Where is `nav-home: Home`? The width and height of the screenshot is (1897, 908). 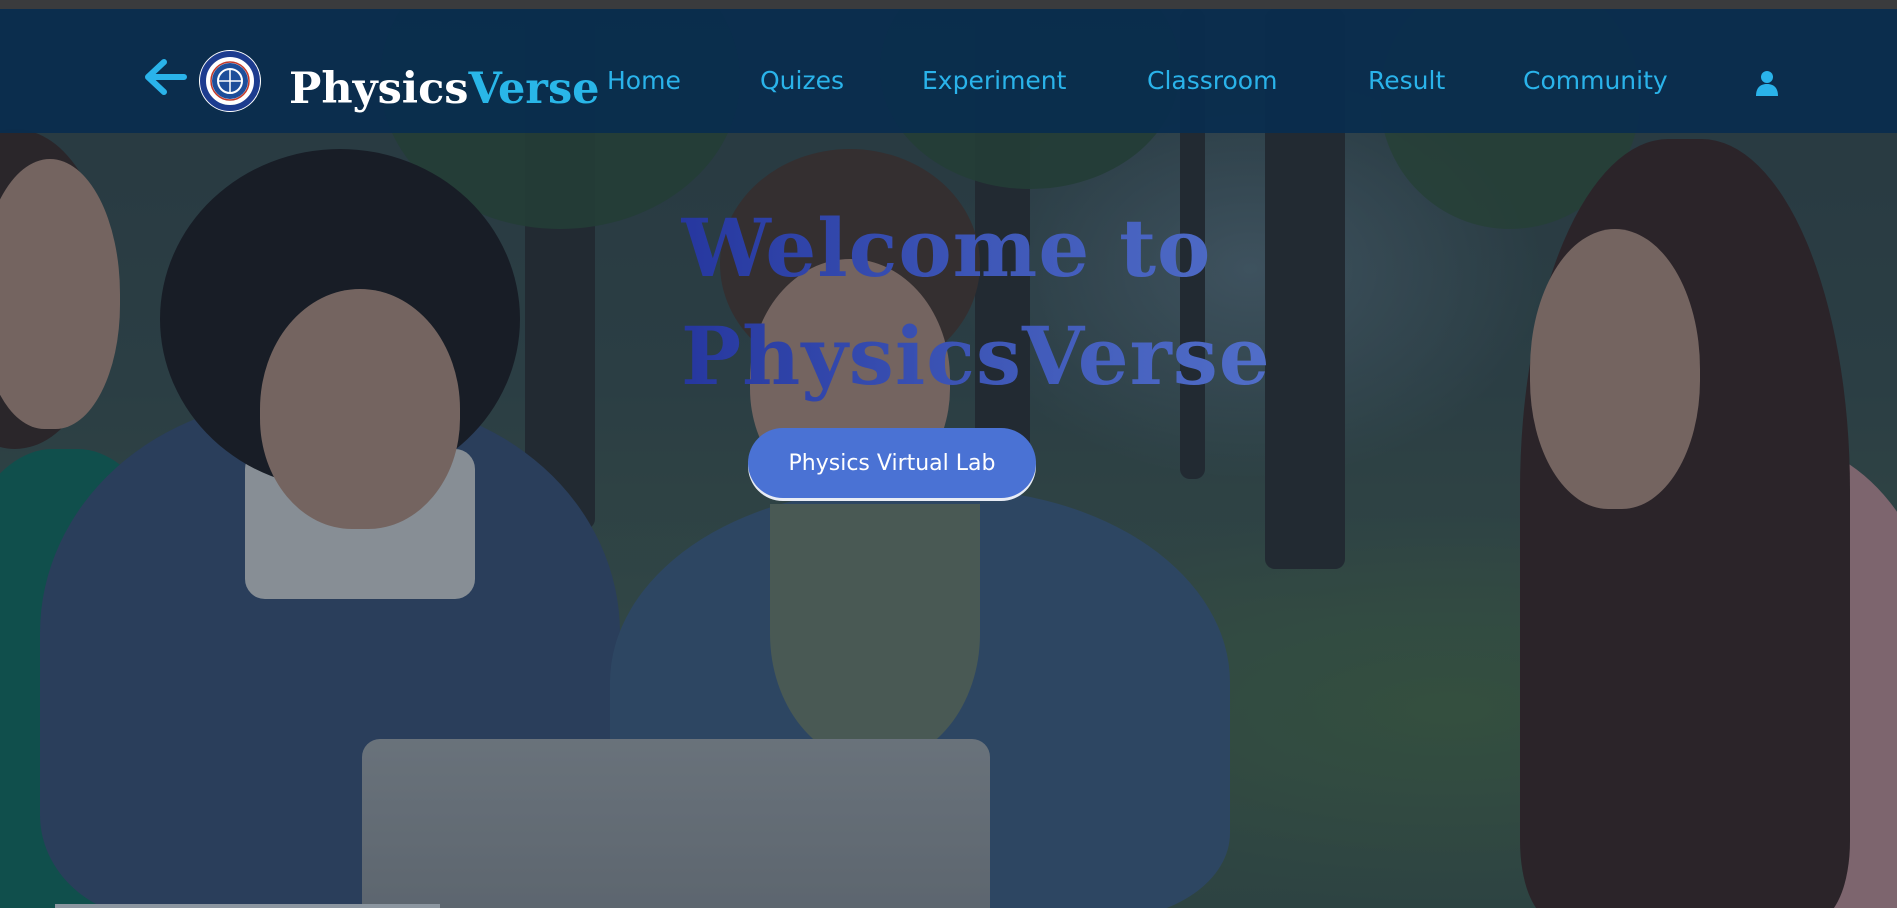
nav-home: Home is located at coordinates (644, 81).